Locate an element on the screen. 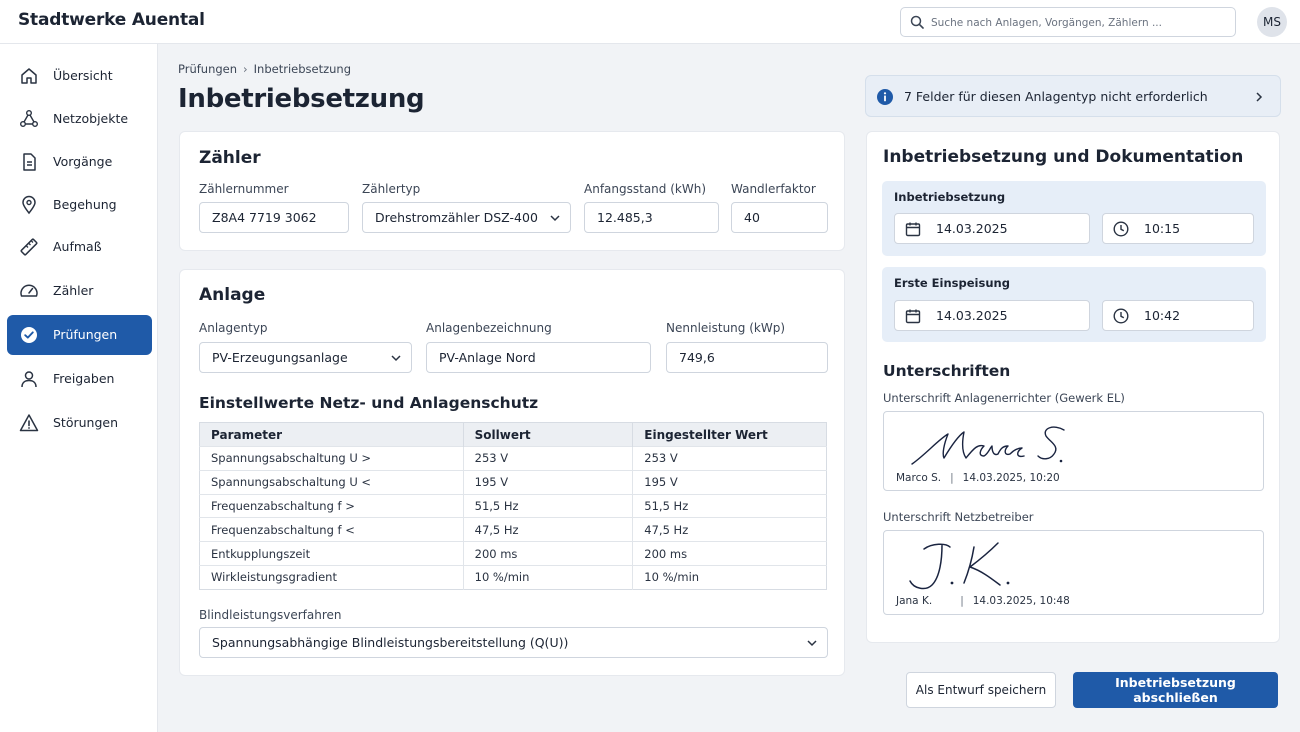 The image size is (1300, 732). table-cell: Frequenzabschaltung f > is located at coordinates (331, 505).